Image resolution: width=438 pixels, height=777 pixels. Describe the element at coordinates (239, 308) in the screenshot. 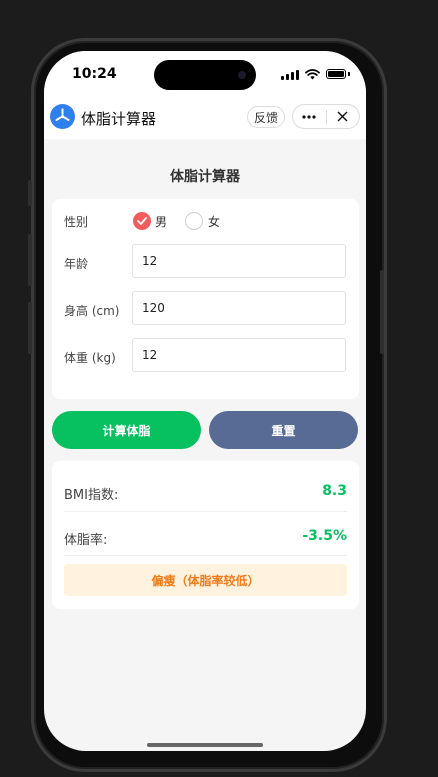

I see `height-input` at that location.